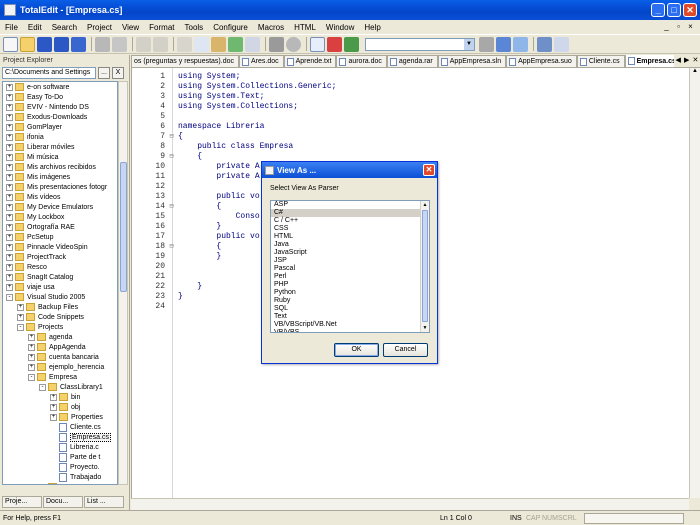 The image size is (700, 525). What do you see at coordinates (44, 44) in the screenshot?
I see `save-icon` at bounding box center [44, 44].